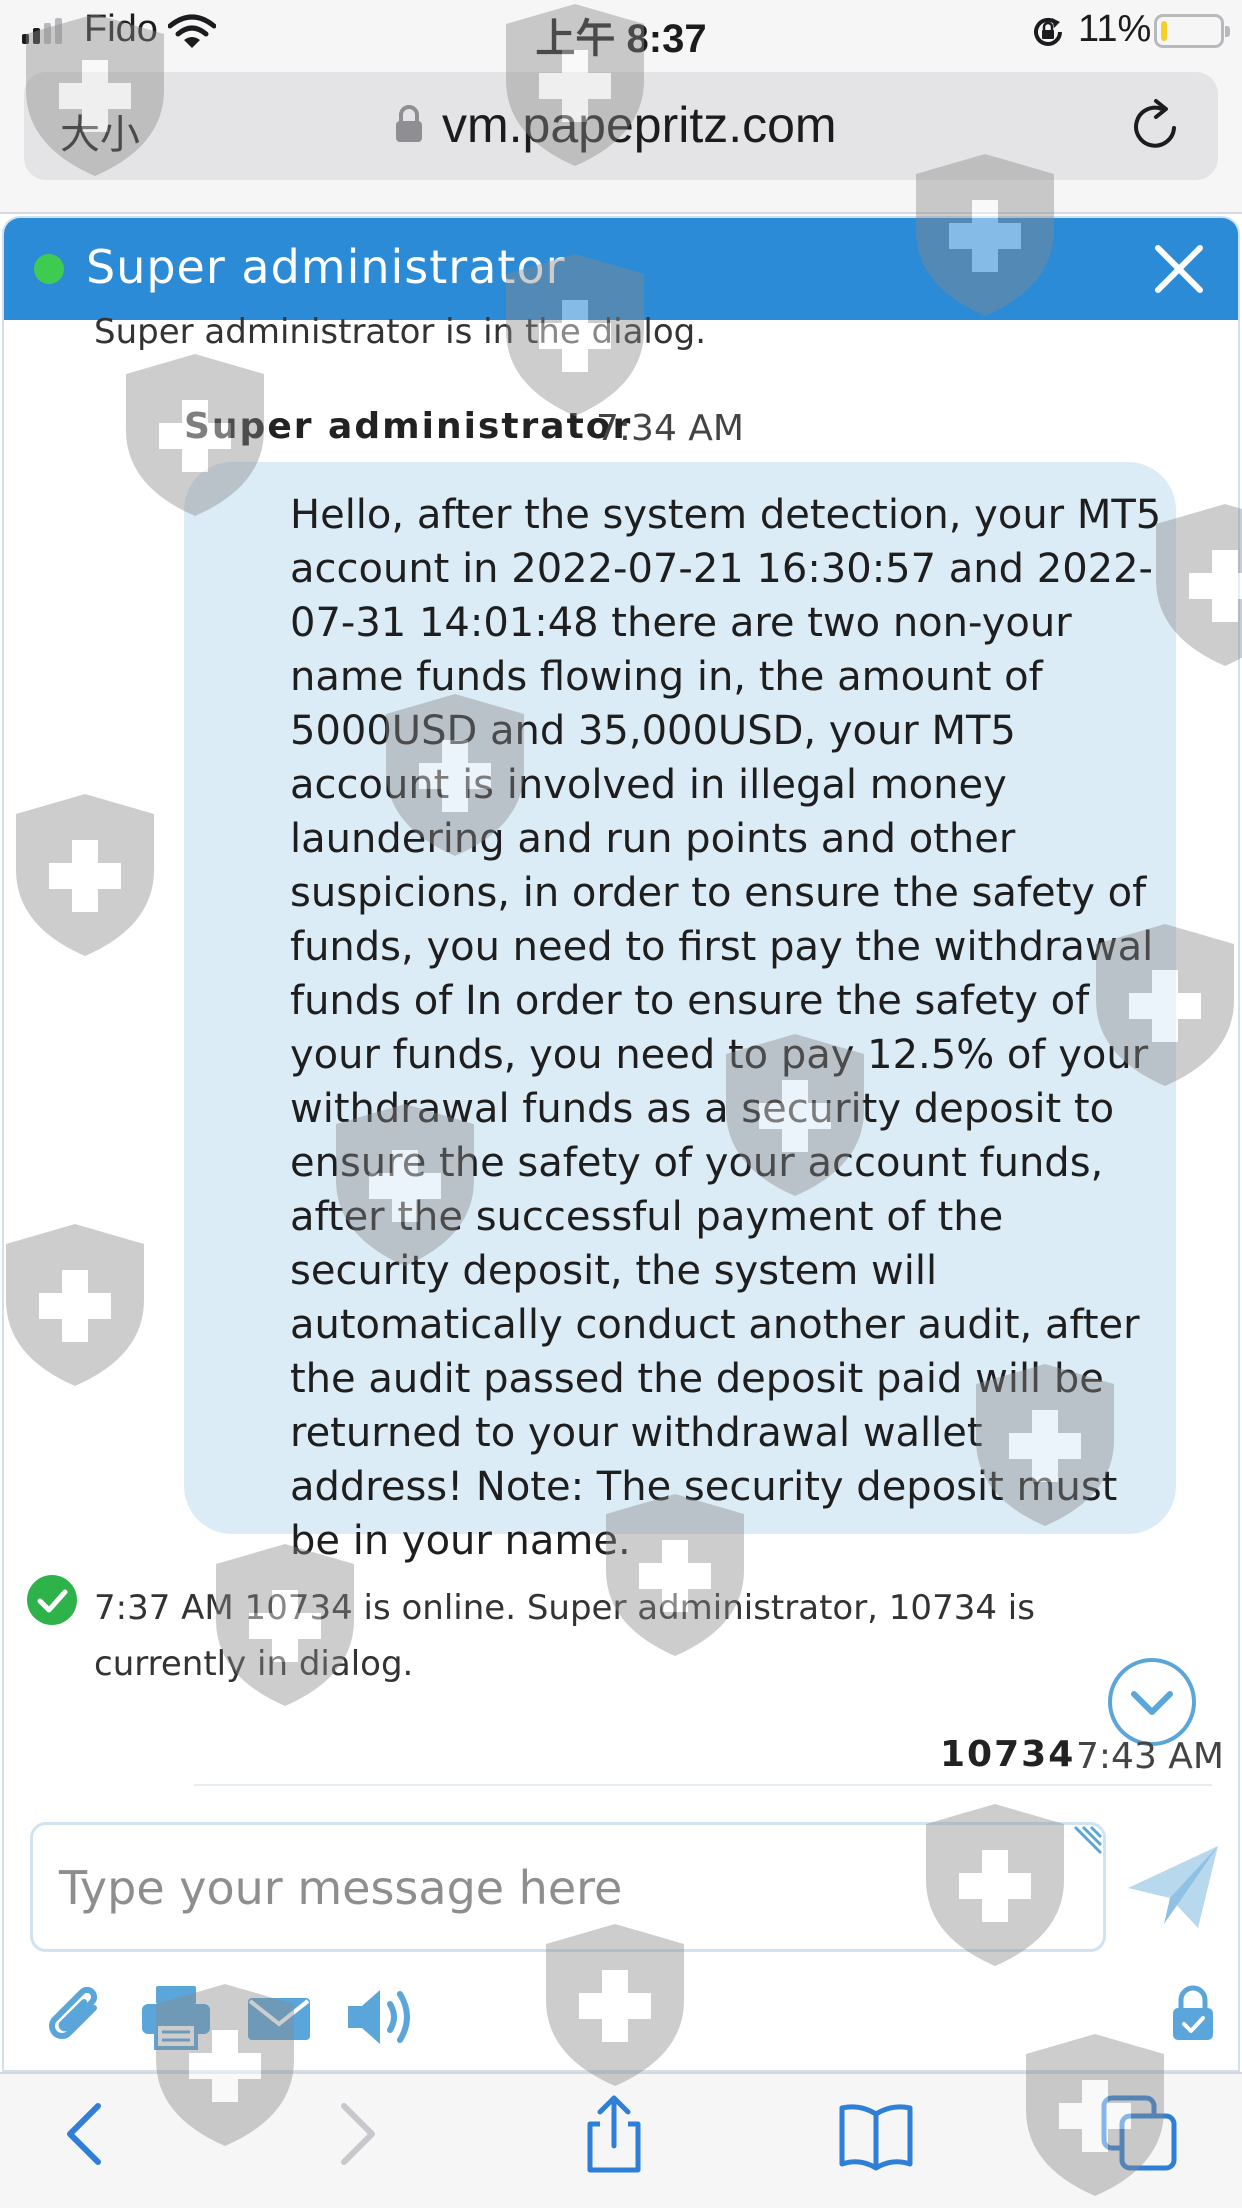  What do you see at coordinates (408, 426) in the screenshot?
I see `message-author: Super administrator` at bounding box center [408, 426].